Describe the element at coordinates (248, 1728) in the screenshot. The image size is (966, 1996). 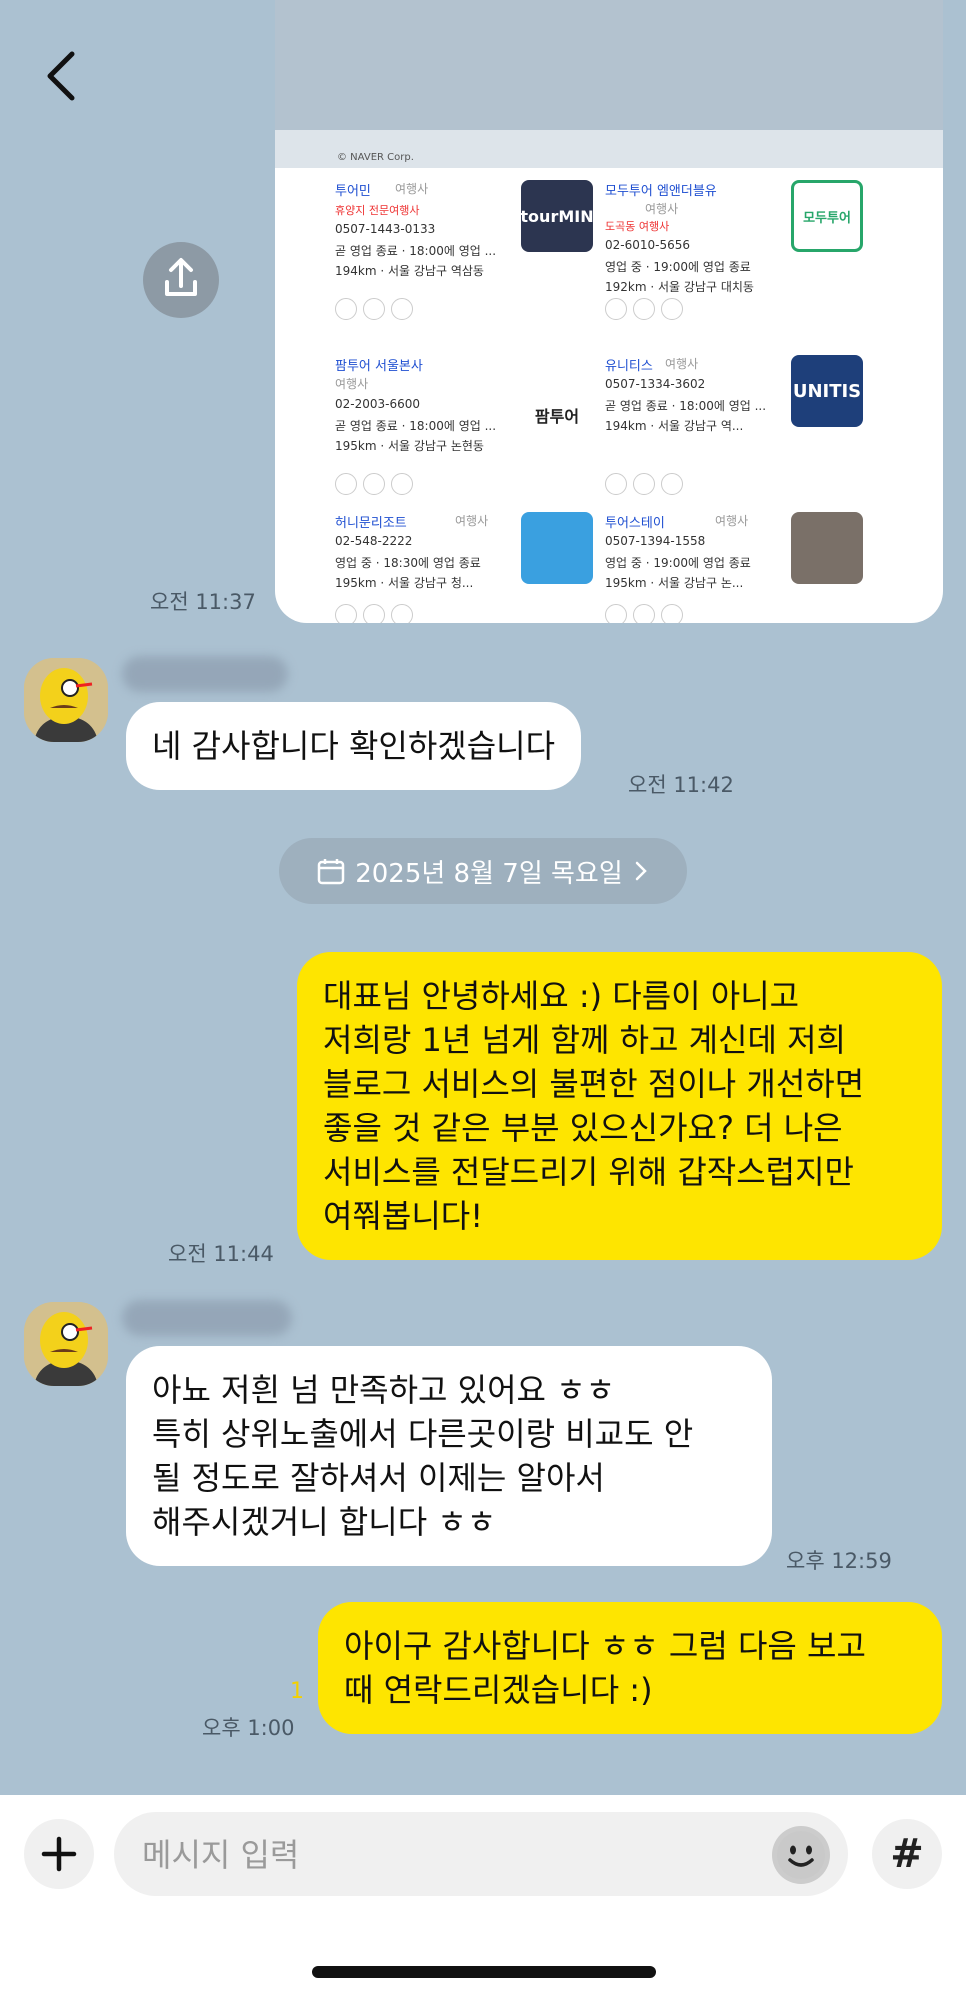
I see `message-time: 오후 1:00` at that location.